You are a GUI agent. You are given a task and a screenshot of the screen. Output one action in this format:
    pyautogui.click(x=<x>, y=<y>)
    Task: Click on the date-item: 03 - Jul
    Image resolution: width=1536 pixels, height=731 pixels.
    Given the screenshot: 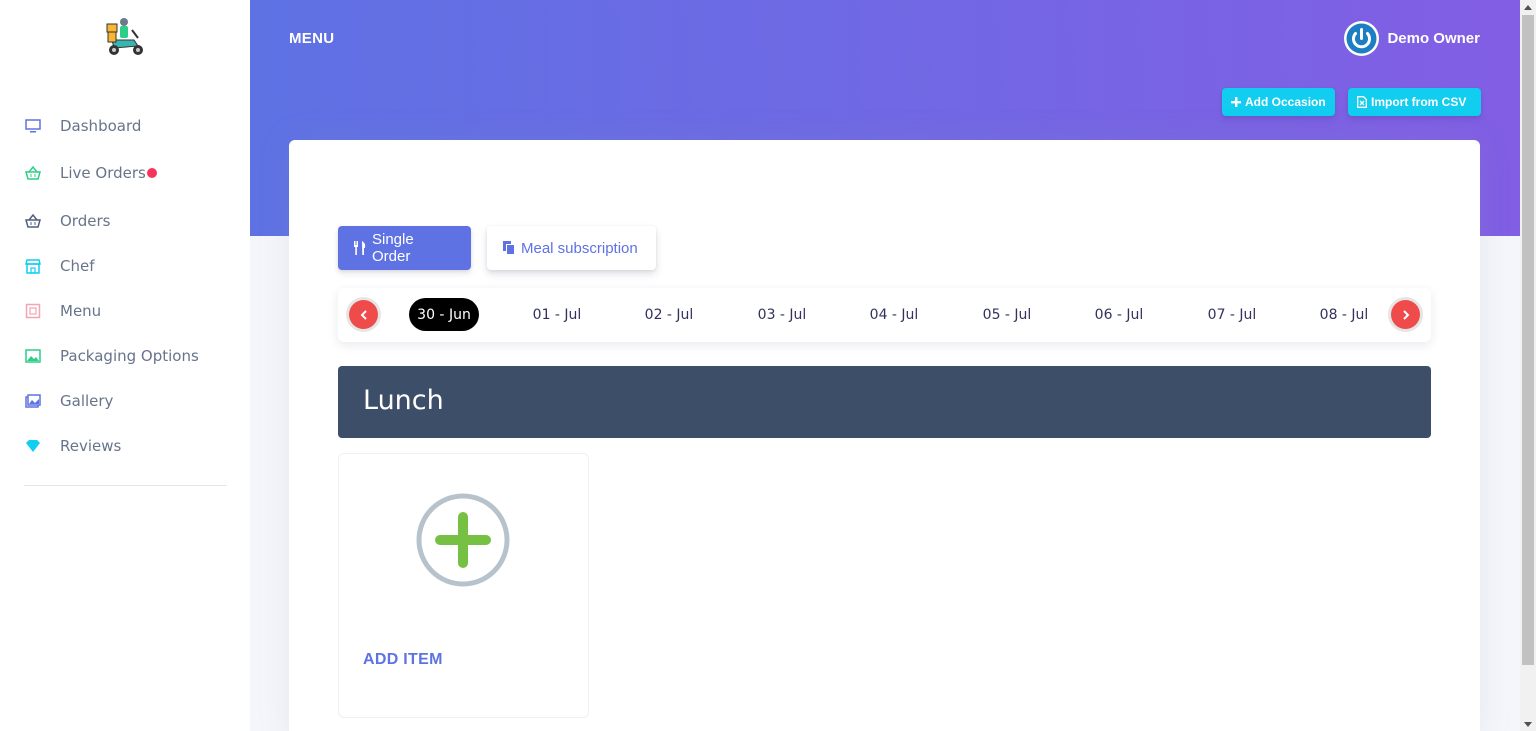 What is the action you would take?
    pyautogui.click(x=782, y=314)
    